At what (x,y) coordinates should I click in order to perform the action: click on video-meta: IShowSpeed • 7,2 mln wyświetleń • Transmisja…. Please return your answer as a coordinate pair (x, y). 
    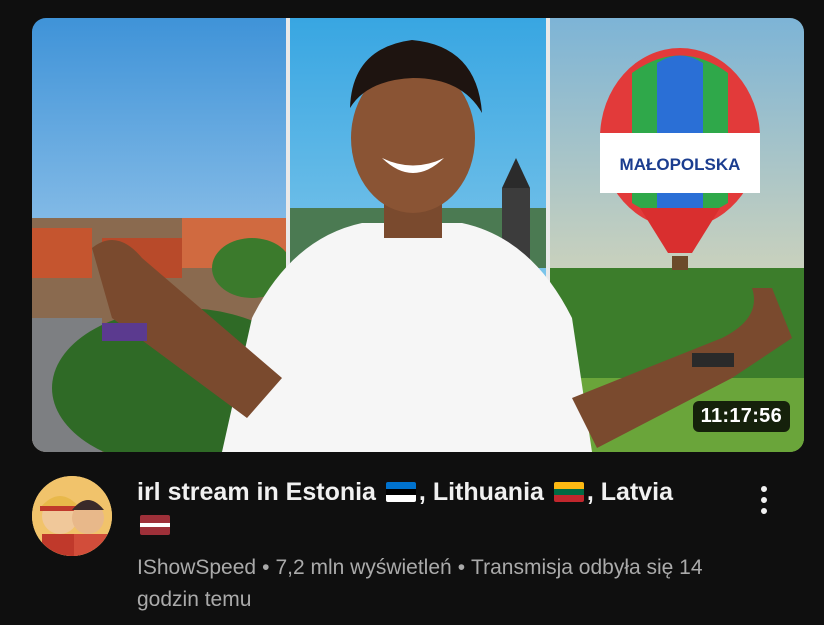
    Looking at the image, I should click on (437, 584).